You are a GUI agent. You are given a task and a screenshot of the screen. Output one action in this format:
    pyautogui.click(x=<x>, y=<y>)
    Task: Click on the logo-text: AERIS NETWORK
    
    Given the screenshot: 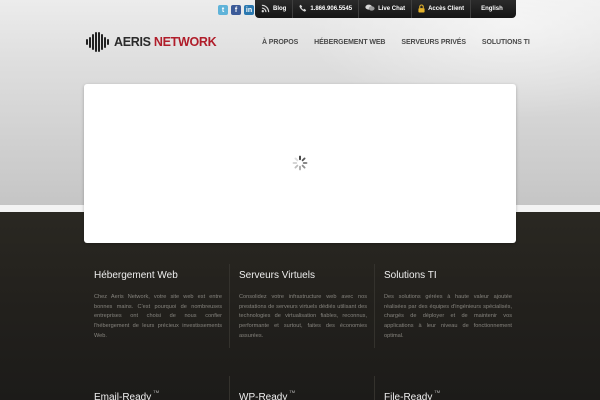 What is the action you would take?
    pyautogui.click(x=165, y=42)
    